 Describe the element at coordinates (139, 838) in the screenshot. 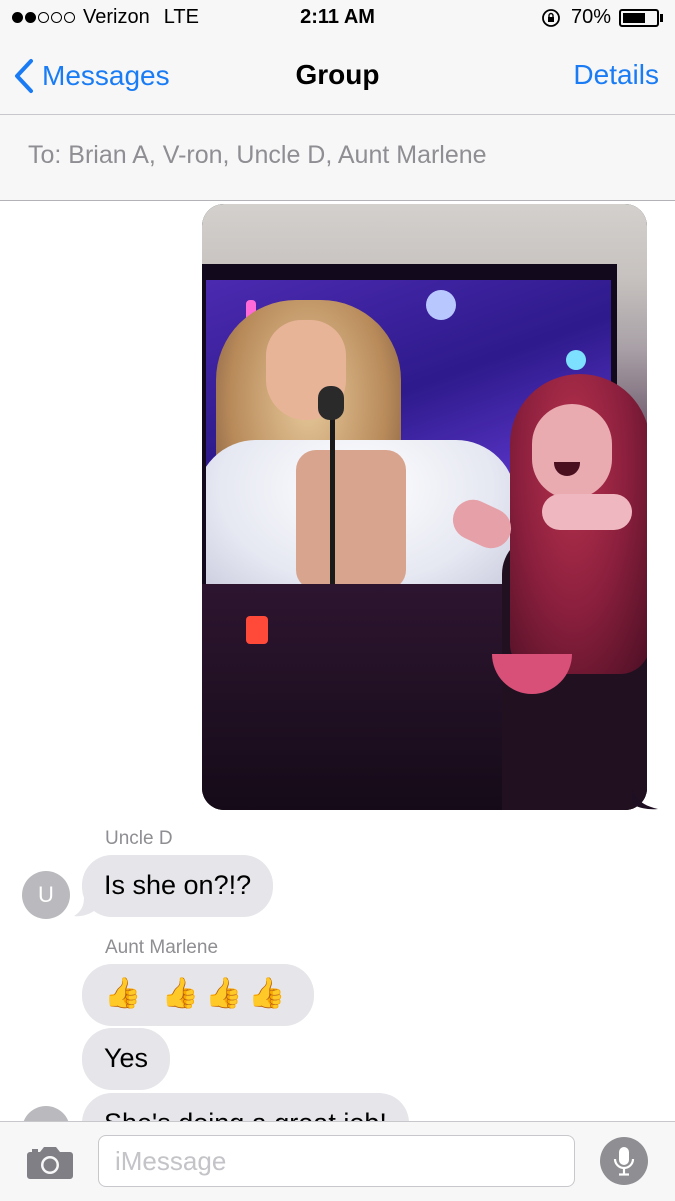

I see `sender-name: Uncle D` at that location.